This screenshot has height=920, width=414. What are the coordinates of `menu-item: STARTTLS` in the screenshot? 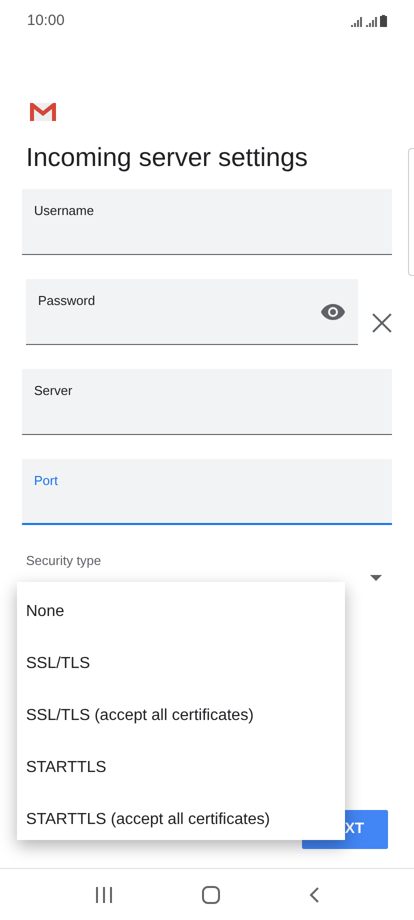 It's located at (181, 768).